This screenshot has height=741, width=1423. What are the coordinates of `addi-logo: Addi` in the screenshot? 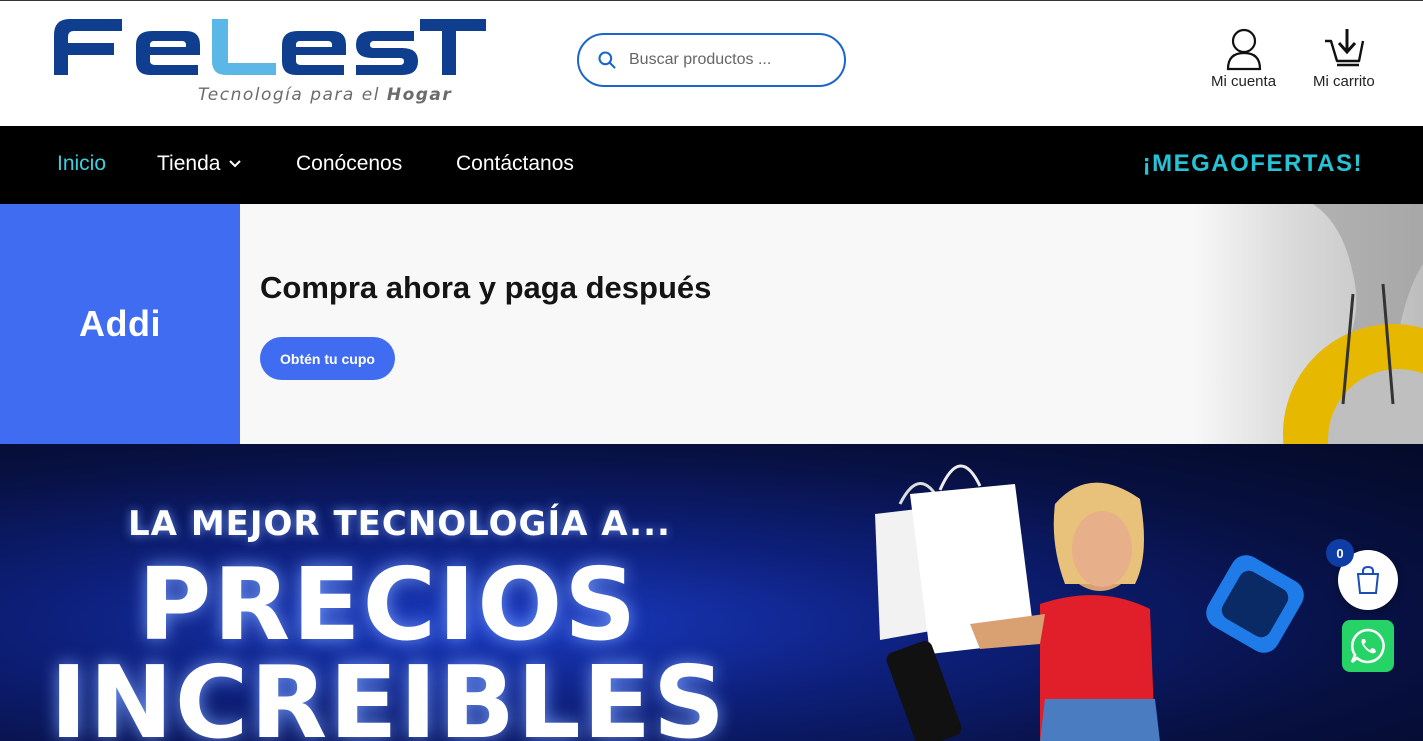 It's located at (120, 323).